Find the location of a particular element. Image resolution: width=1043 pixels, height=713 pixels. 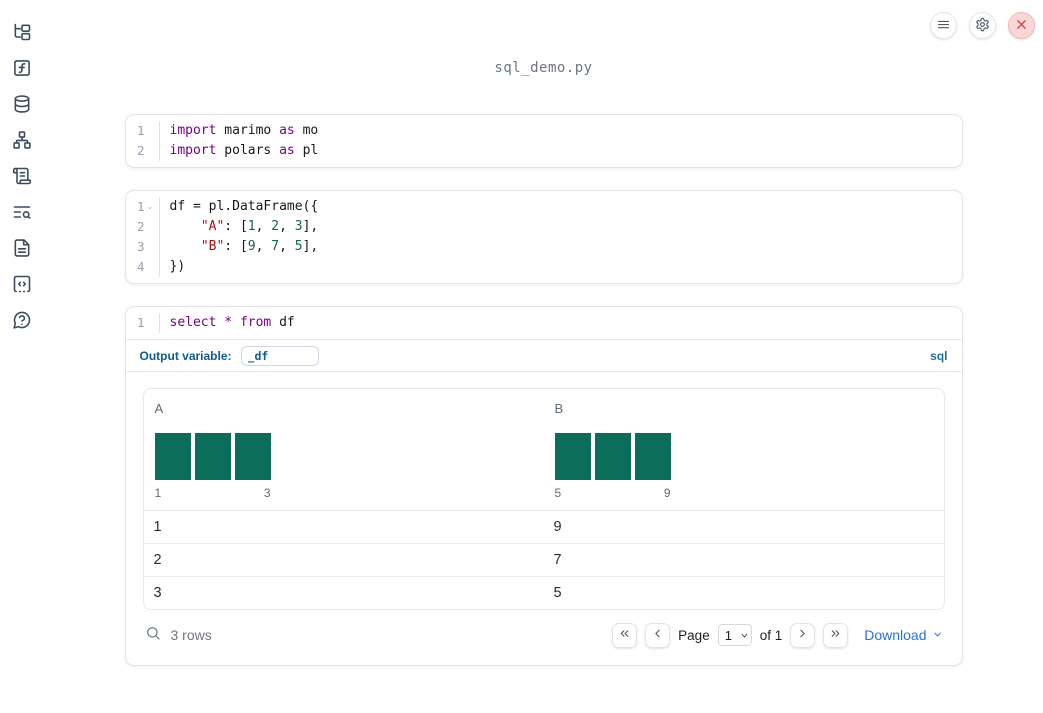

tick-label: 9 is located at coordinates (667, 493).